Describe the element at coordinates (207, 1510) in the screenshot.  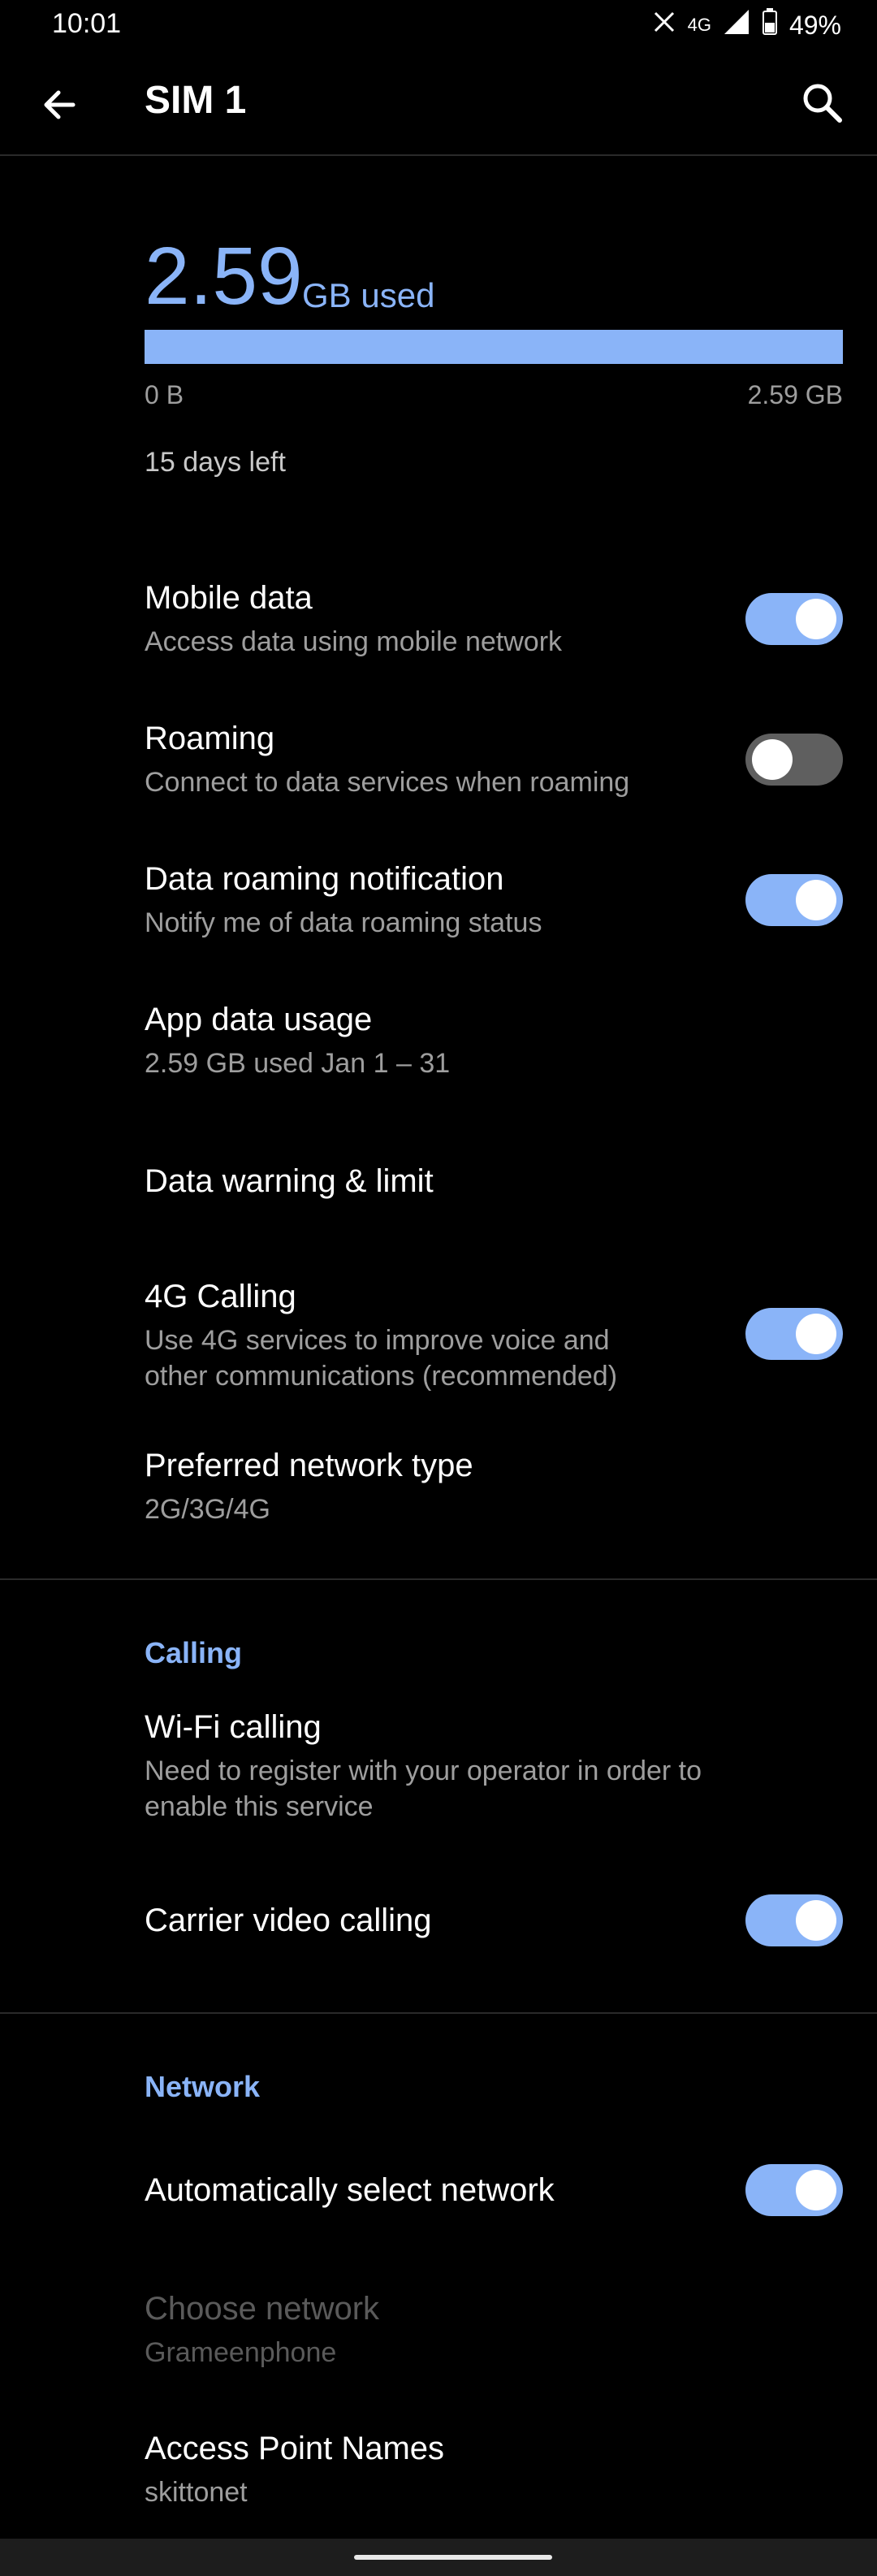
I see `preferred-network-subtitle: 2G/3G/4G` at that location.